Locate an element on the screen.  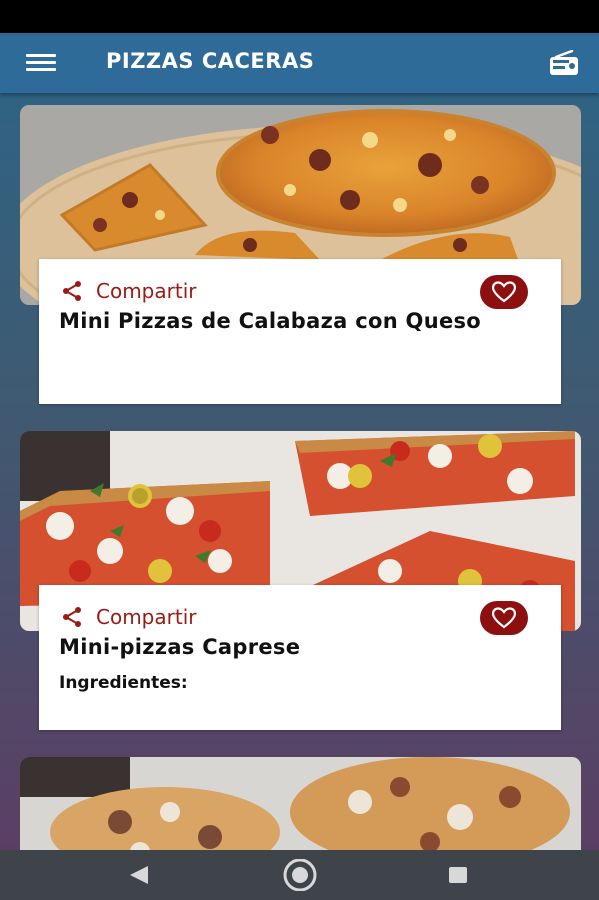
recipe-image is located at coordinates (300, 803).